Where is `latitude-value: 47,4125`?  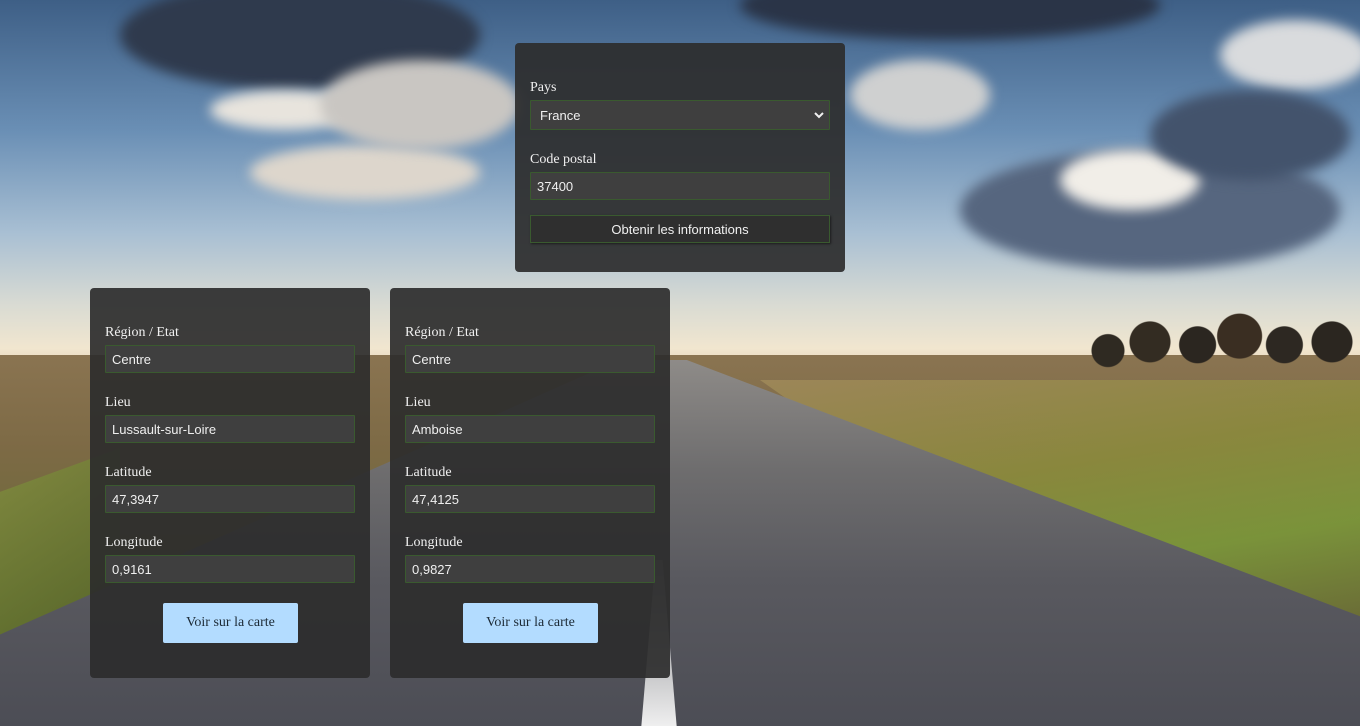 latitude-value: 47,4125 is located at coordinates (435, 499).